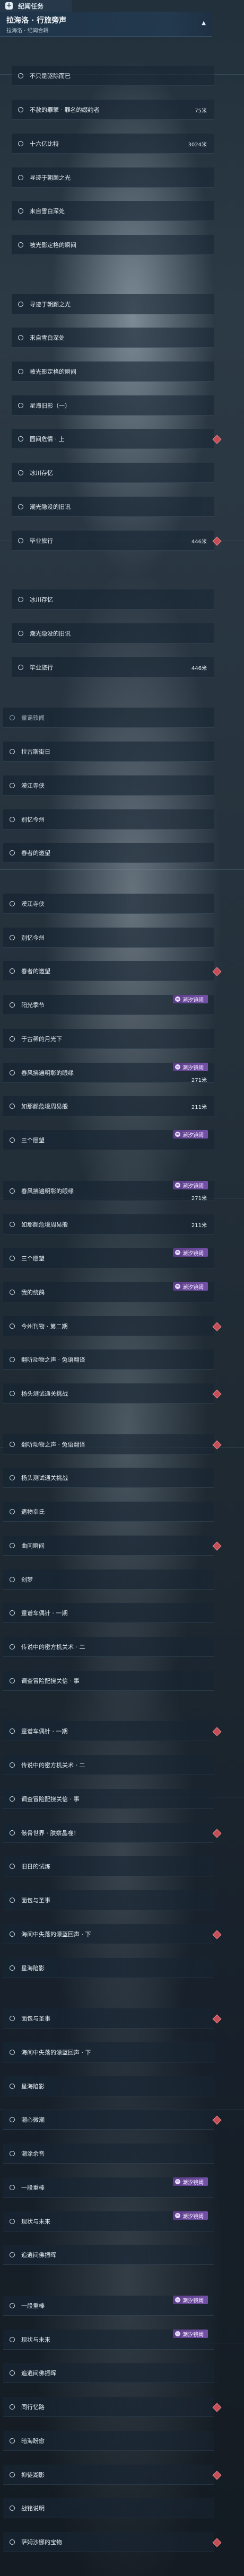 This screenshot has width=244, height=2576. Describe the element at coordinates (109, 1579) in the screenshot. I see `quest-row: 创梦` at that location.